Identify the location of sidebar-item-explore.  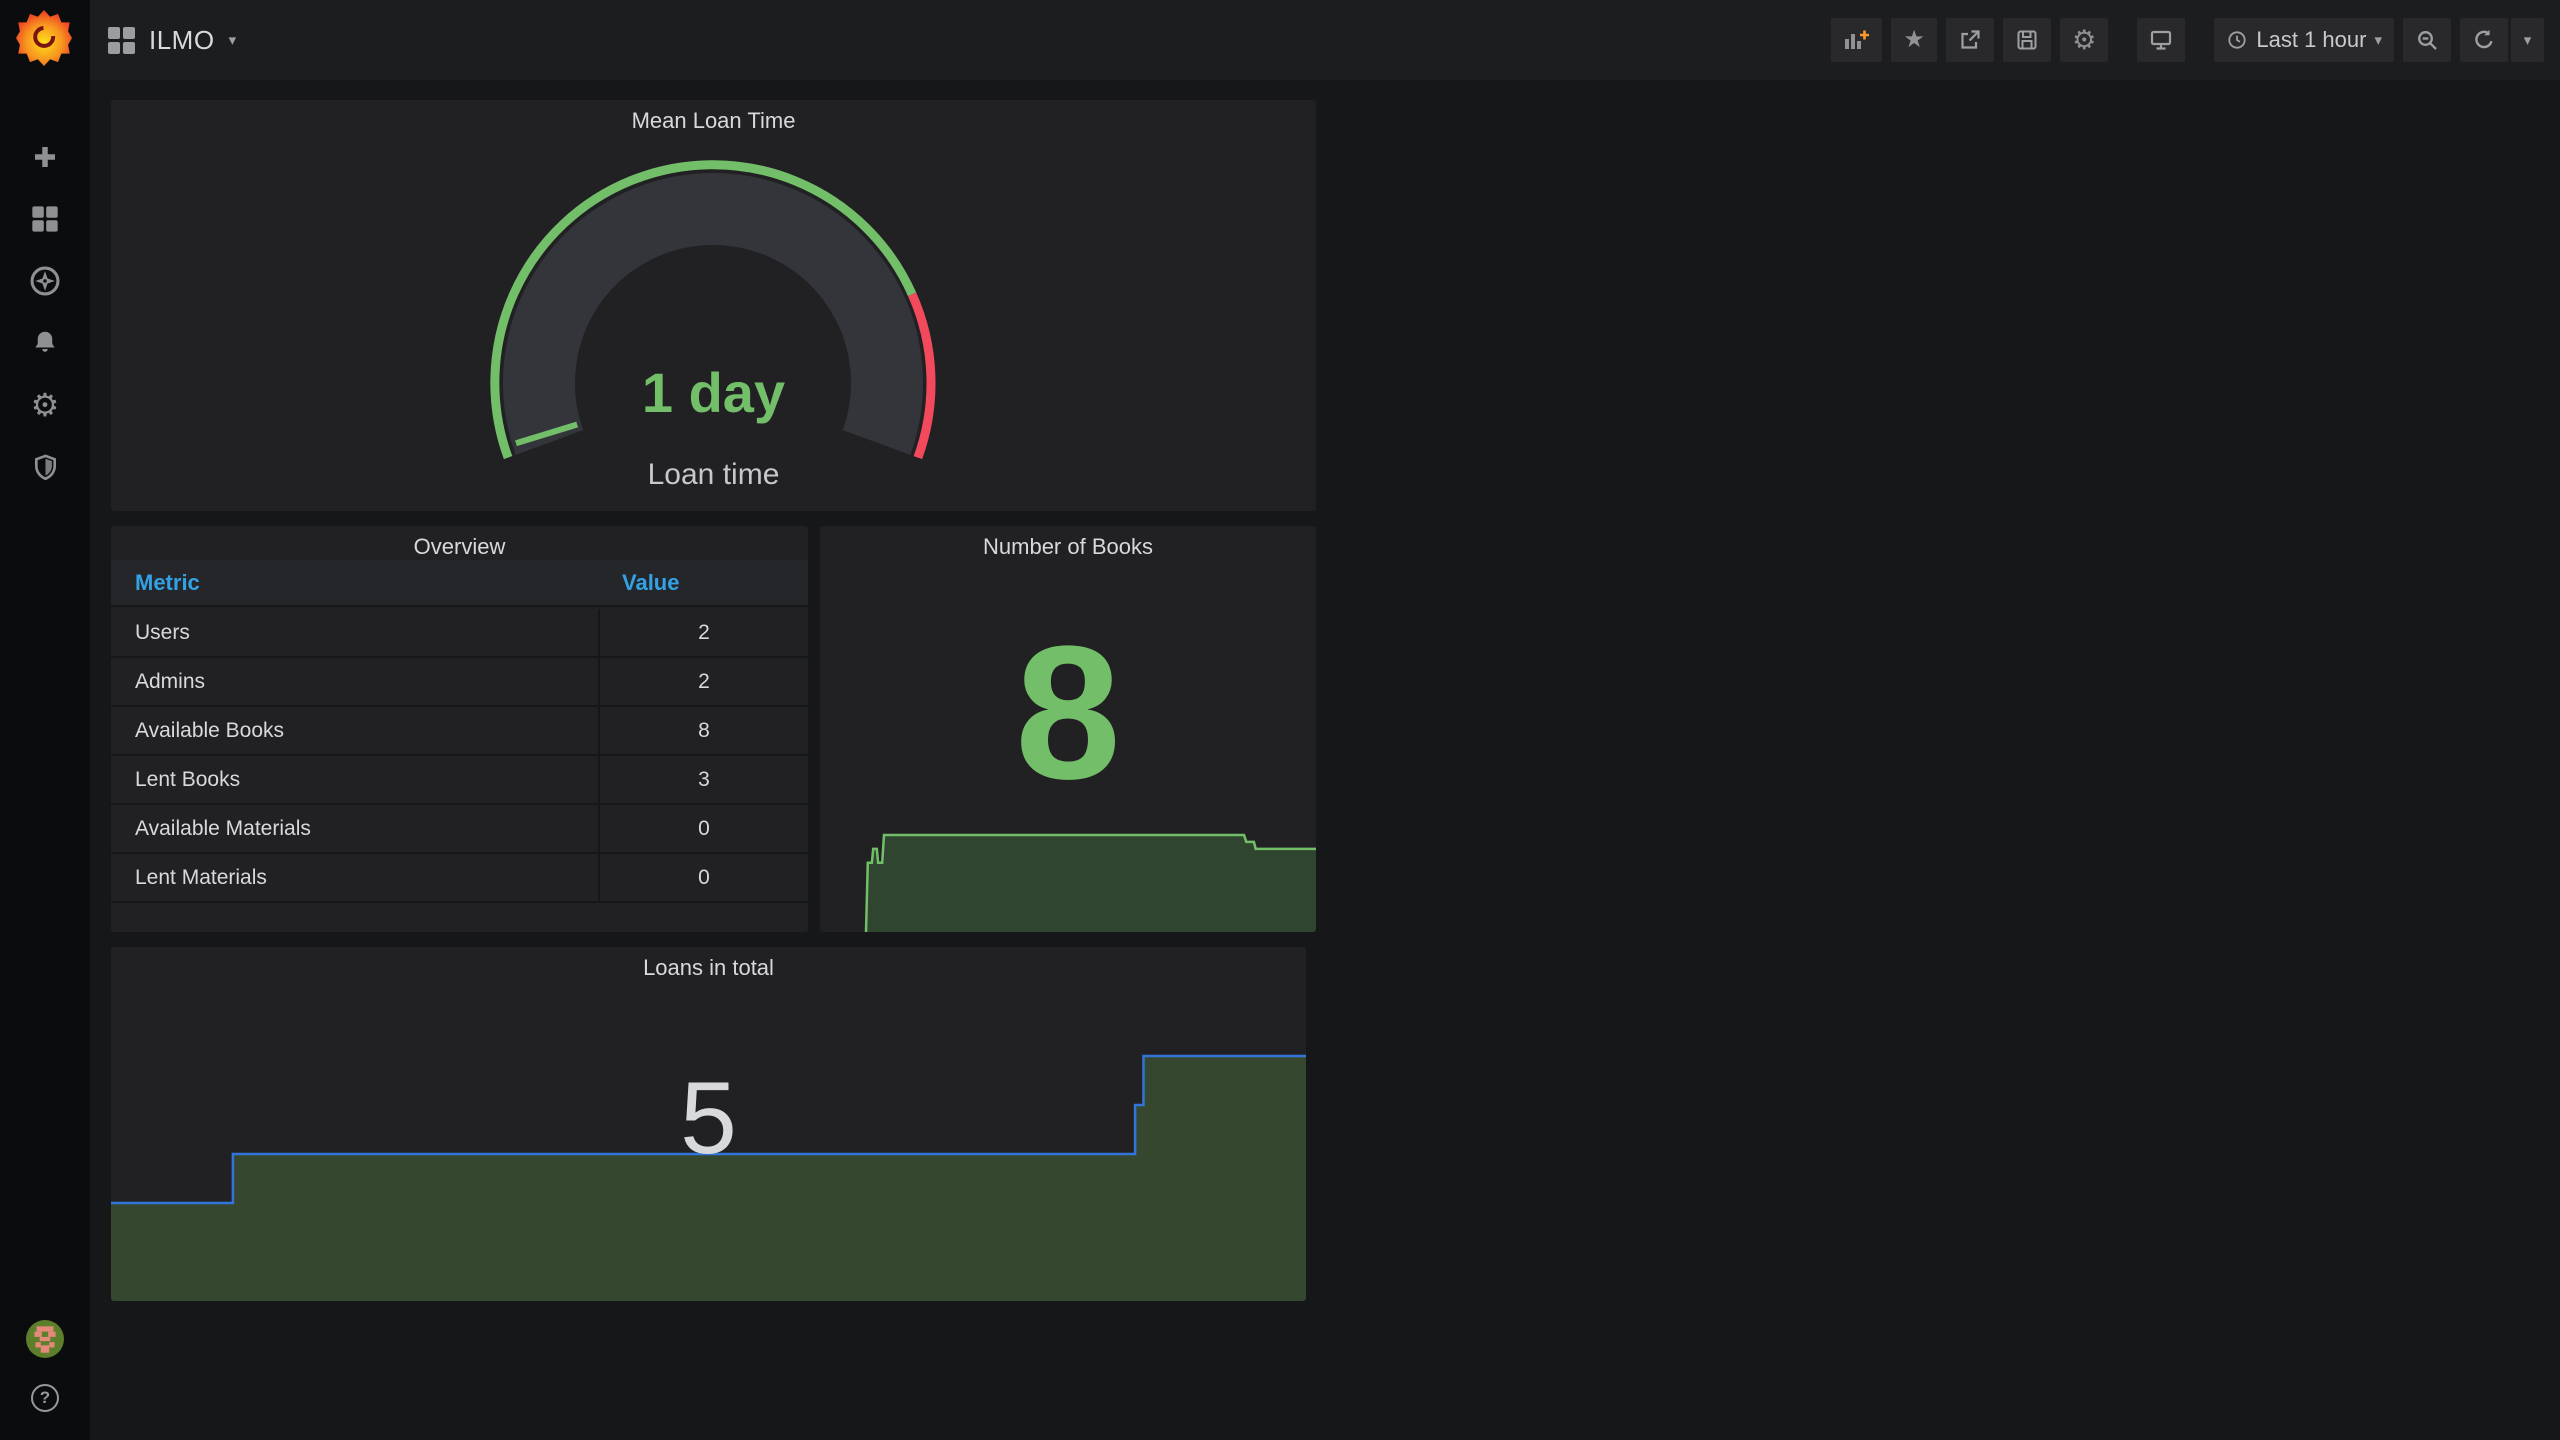
(45, 281).